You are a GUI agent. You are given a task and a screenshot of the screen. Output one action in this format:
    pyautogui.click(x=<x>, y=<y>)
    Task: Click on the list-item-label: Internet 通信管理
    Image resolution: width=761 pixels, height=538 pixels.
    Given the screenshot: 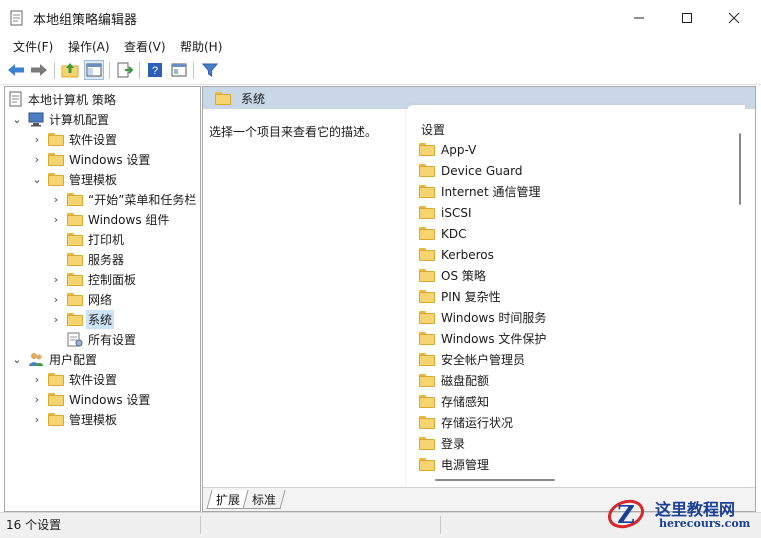 What is the action you would take?
    pyautogui.click(x=491, y=192)
    